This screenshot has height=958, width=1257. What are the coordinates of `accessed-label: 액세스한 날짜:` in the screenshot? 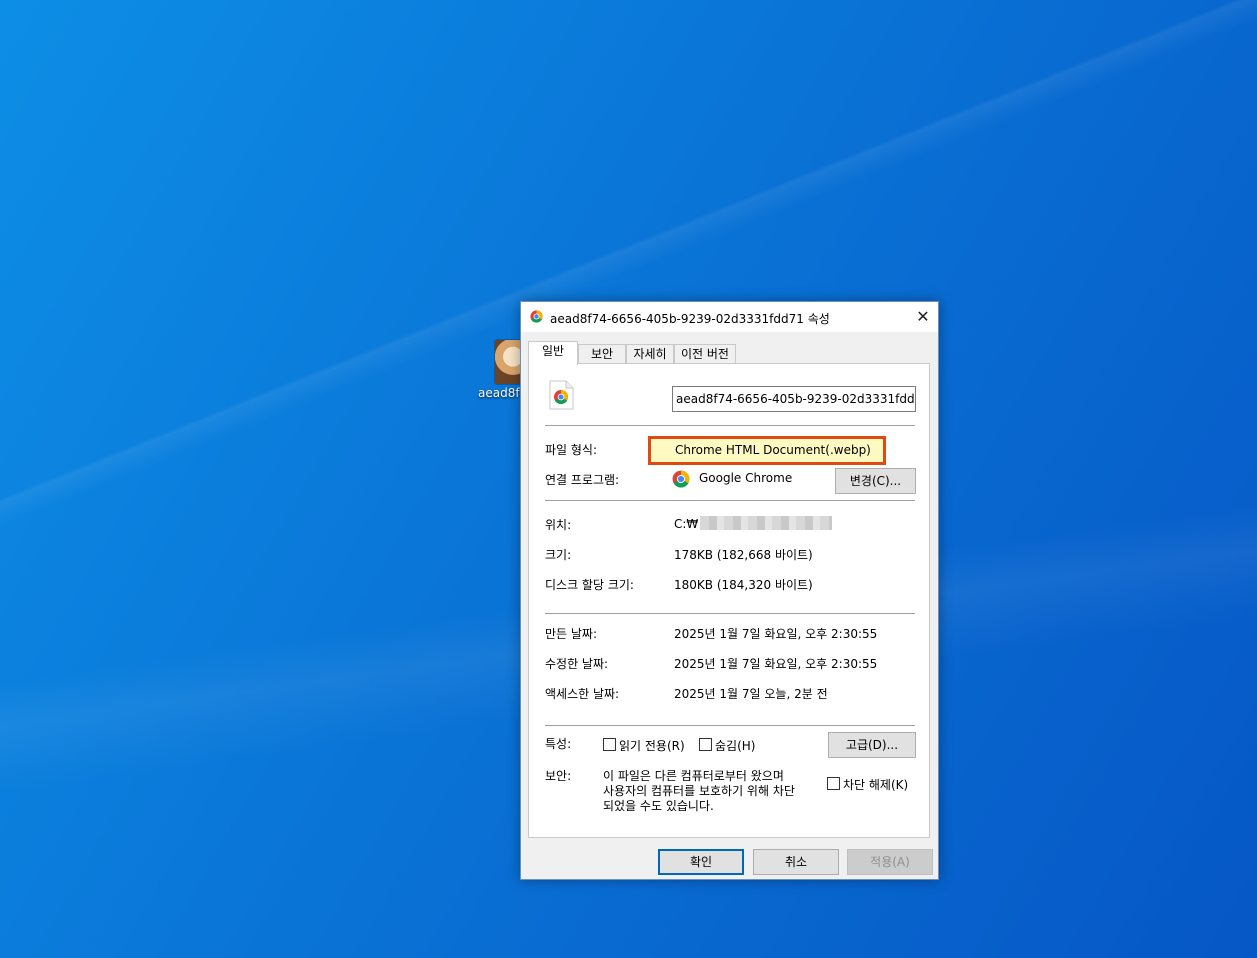 It's located at (582, 694).